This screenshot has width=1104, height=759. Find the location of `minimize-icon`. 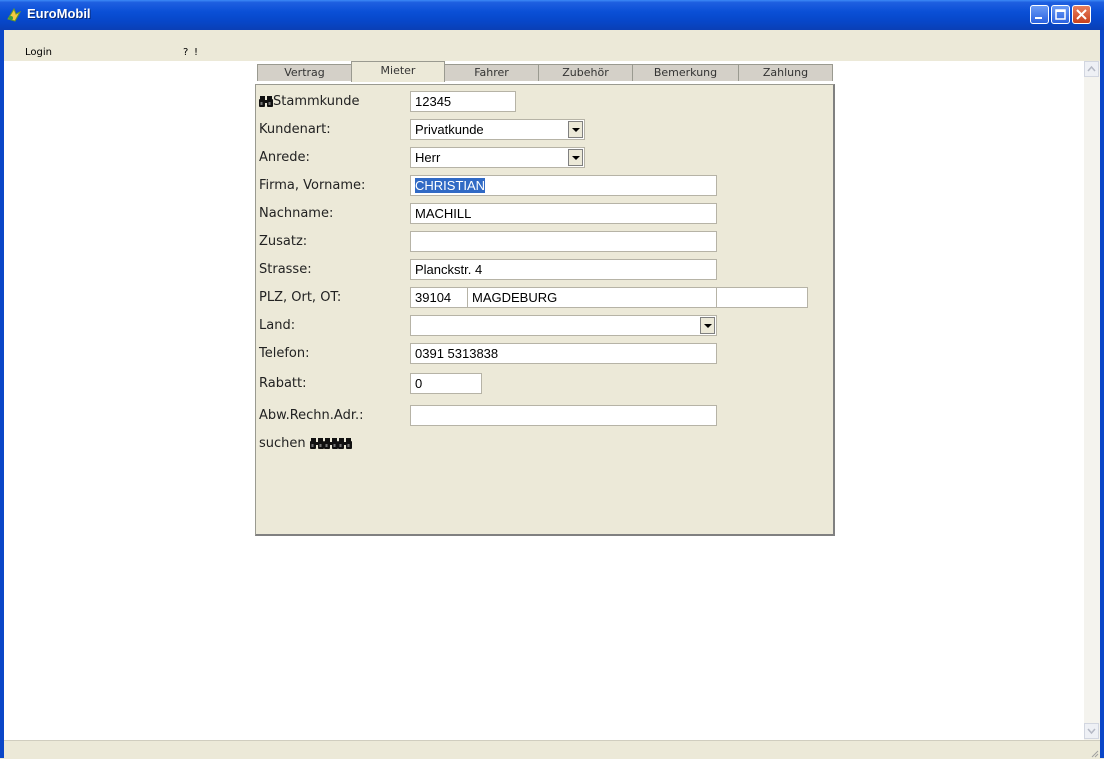

minimize-icon is located at coordinates (1038, 18).